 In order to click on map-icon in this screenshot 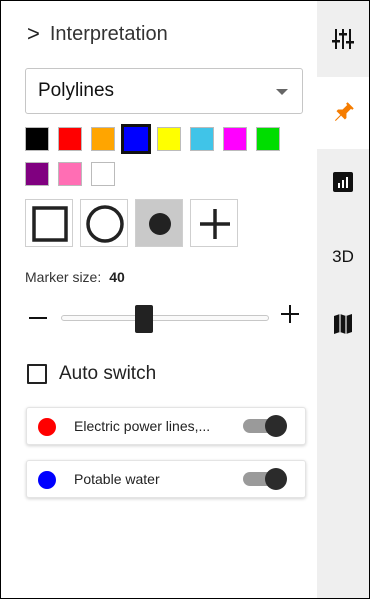, I will do `click(343, 324)`.